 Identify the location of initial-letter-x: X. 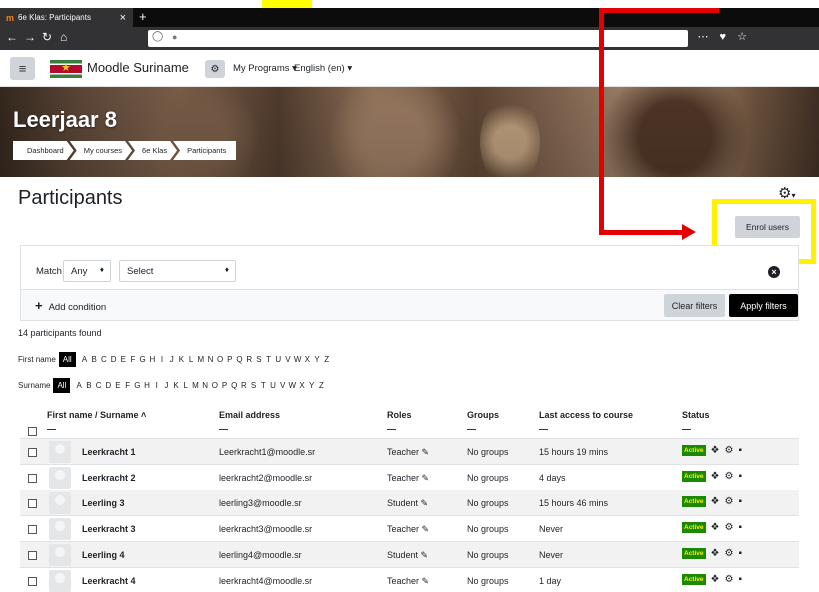
(302, 385).